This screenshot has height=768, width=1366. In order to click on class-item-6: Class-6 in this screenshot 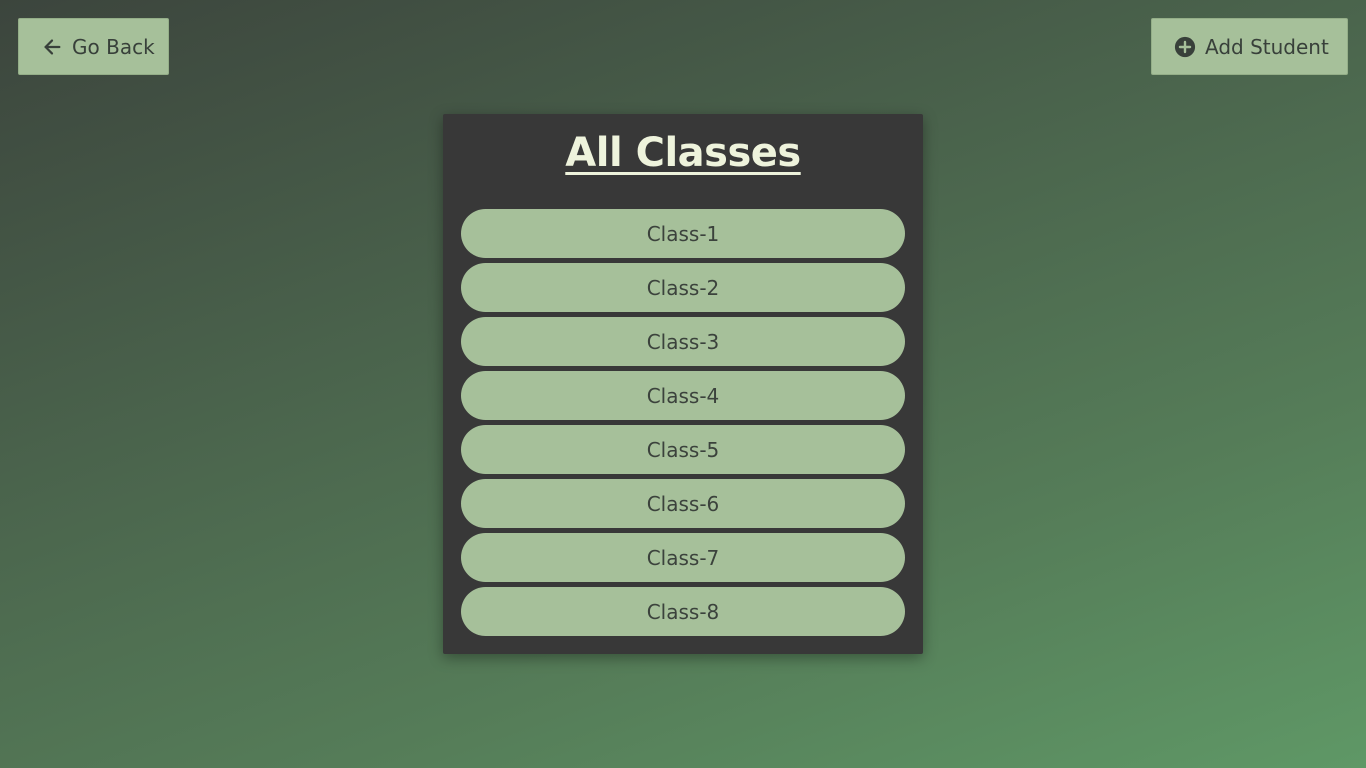, I will do `click(683, 503)`.